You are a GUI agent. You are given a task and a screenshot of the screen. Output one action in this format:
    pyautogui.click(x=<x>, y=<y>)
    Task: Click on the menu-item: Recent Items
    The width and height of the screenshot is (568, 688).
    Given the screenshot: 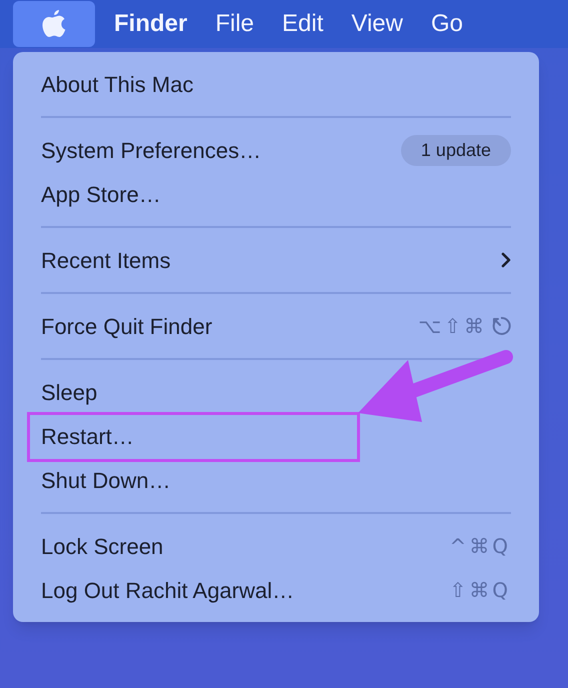 What is the action you would take?
    pyautogui.click(x=106, y=260)
    